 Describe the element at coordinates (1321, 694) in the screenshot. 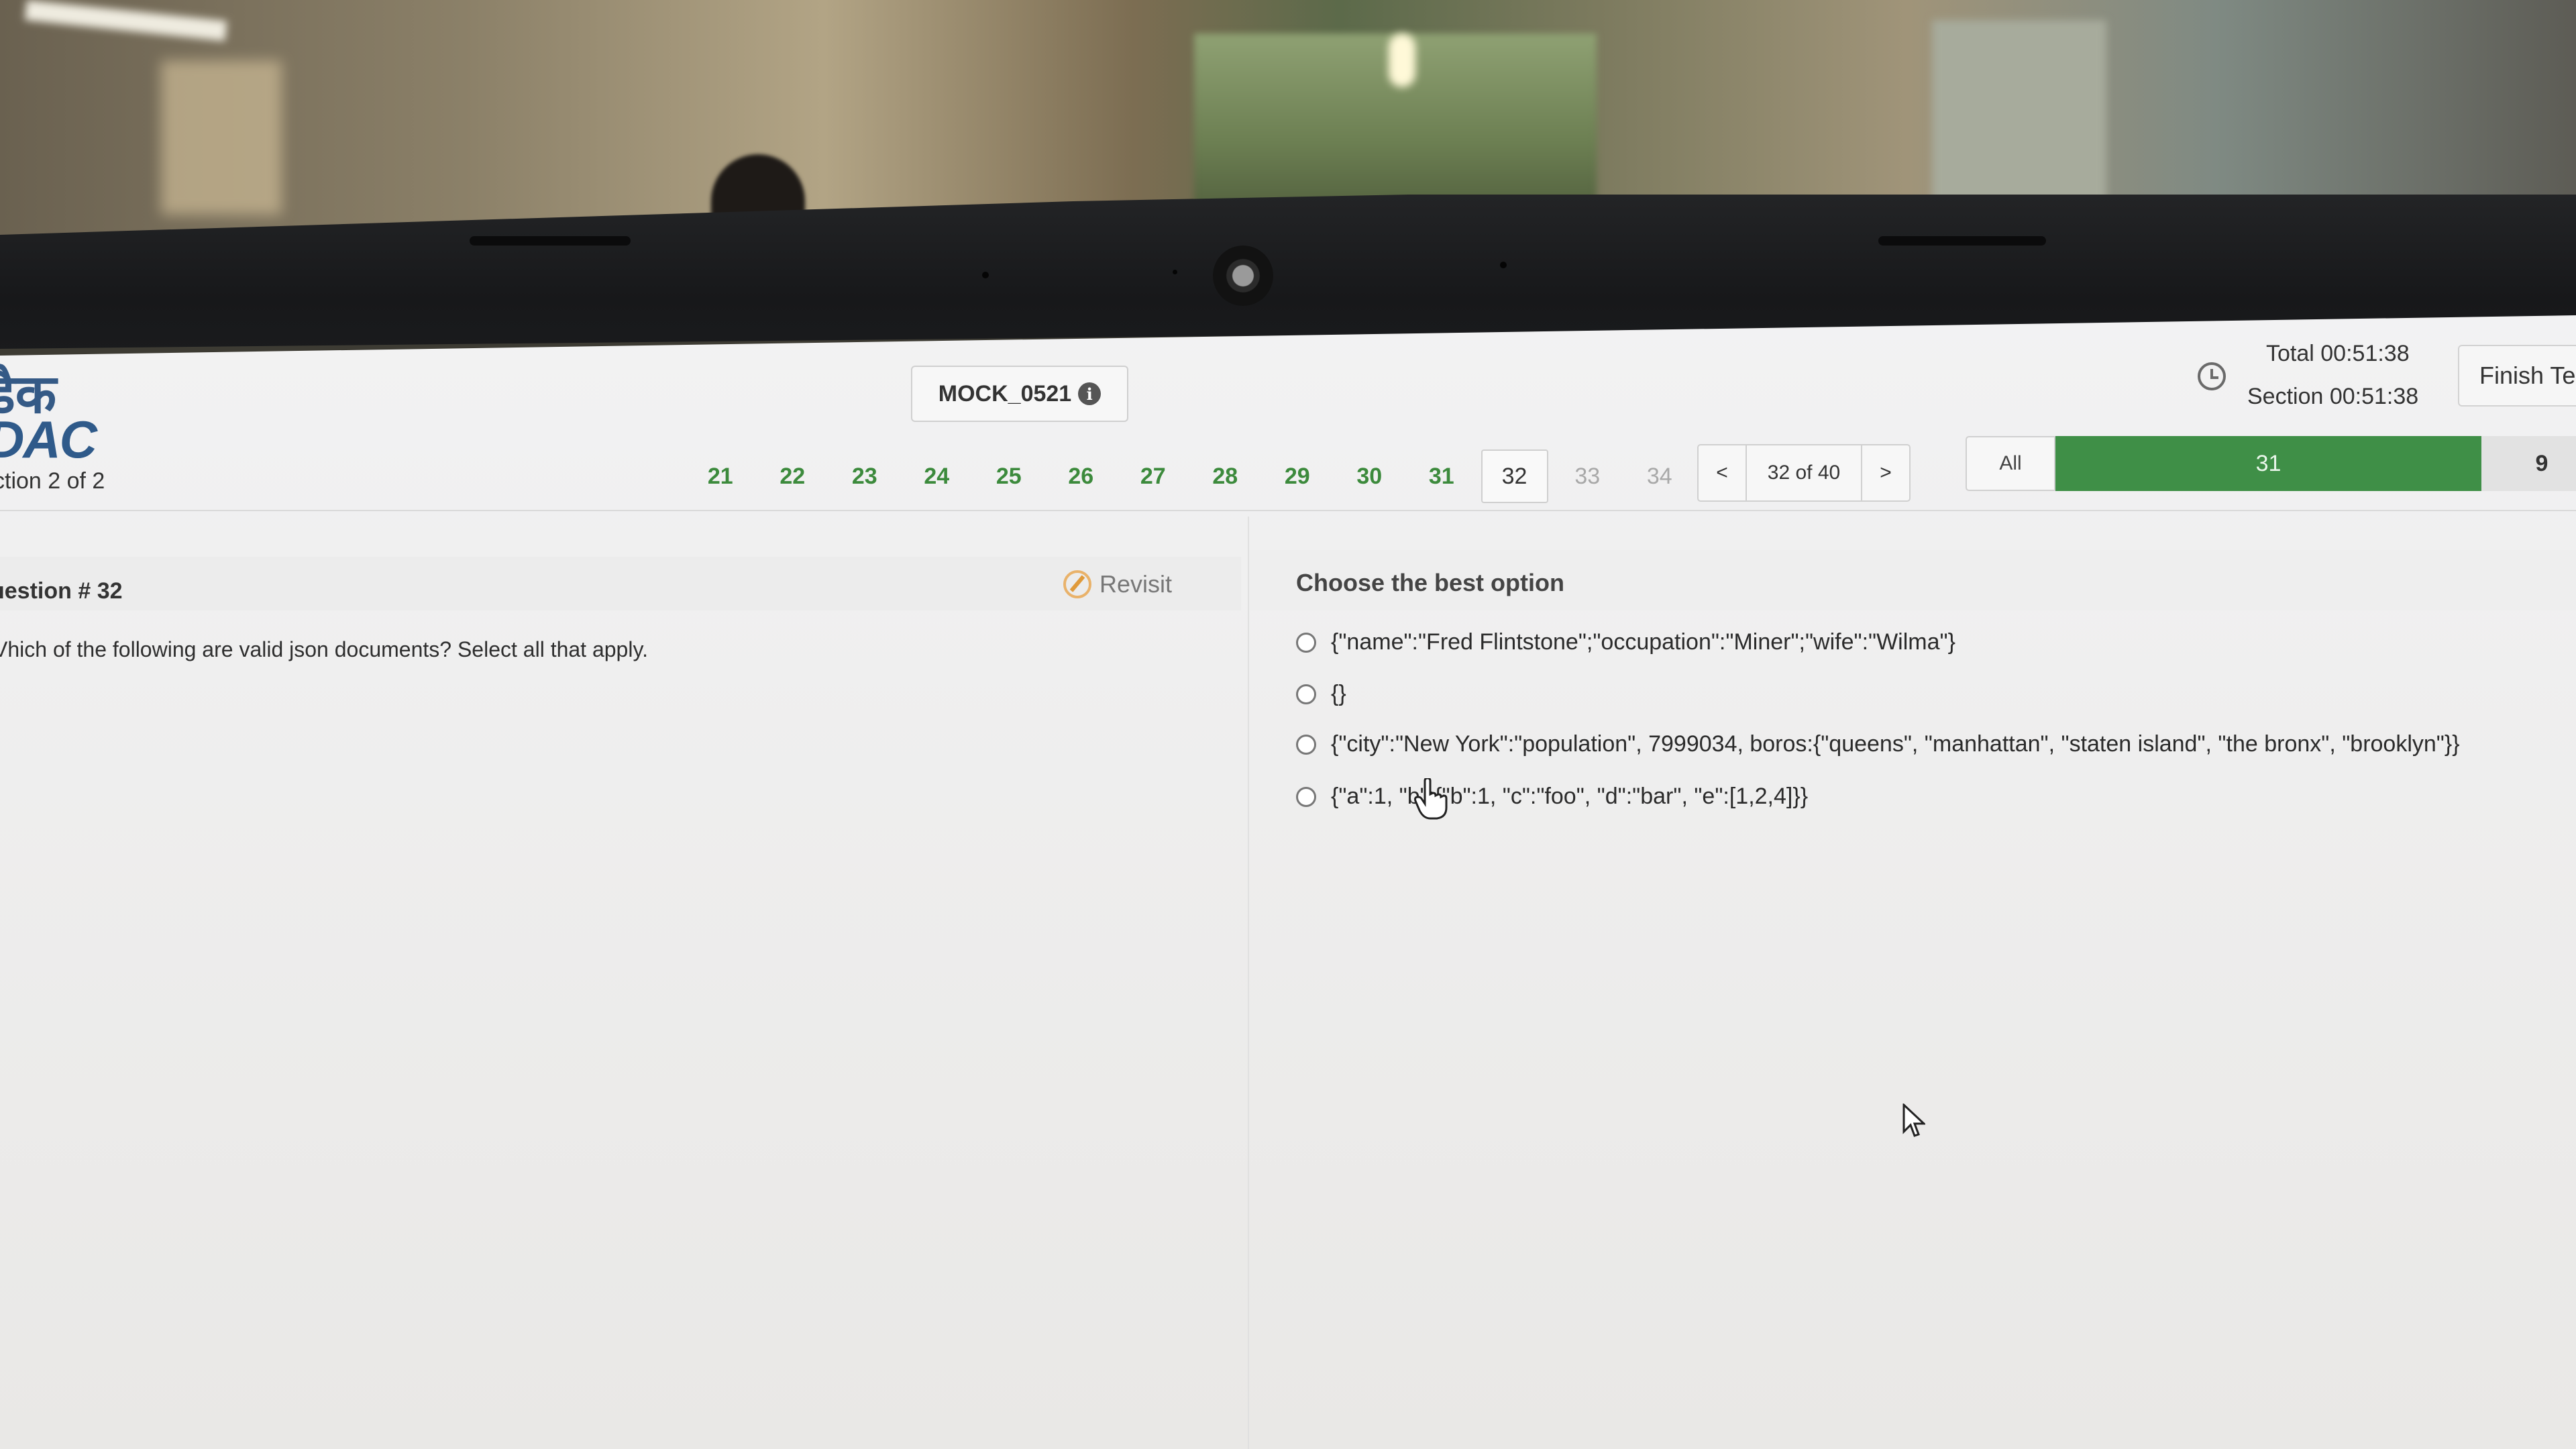

I see `answer-option: {}` at that location.